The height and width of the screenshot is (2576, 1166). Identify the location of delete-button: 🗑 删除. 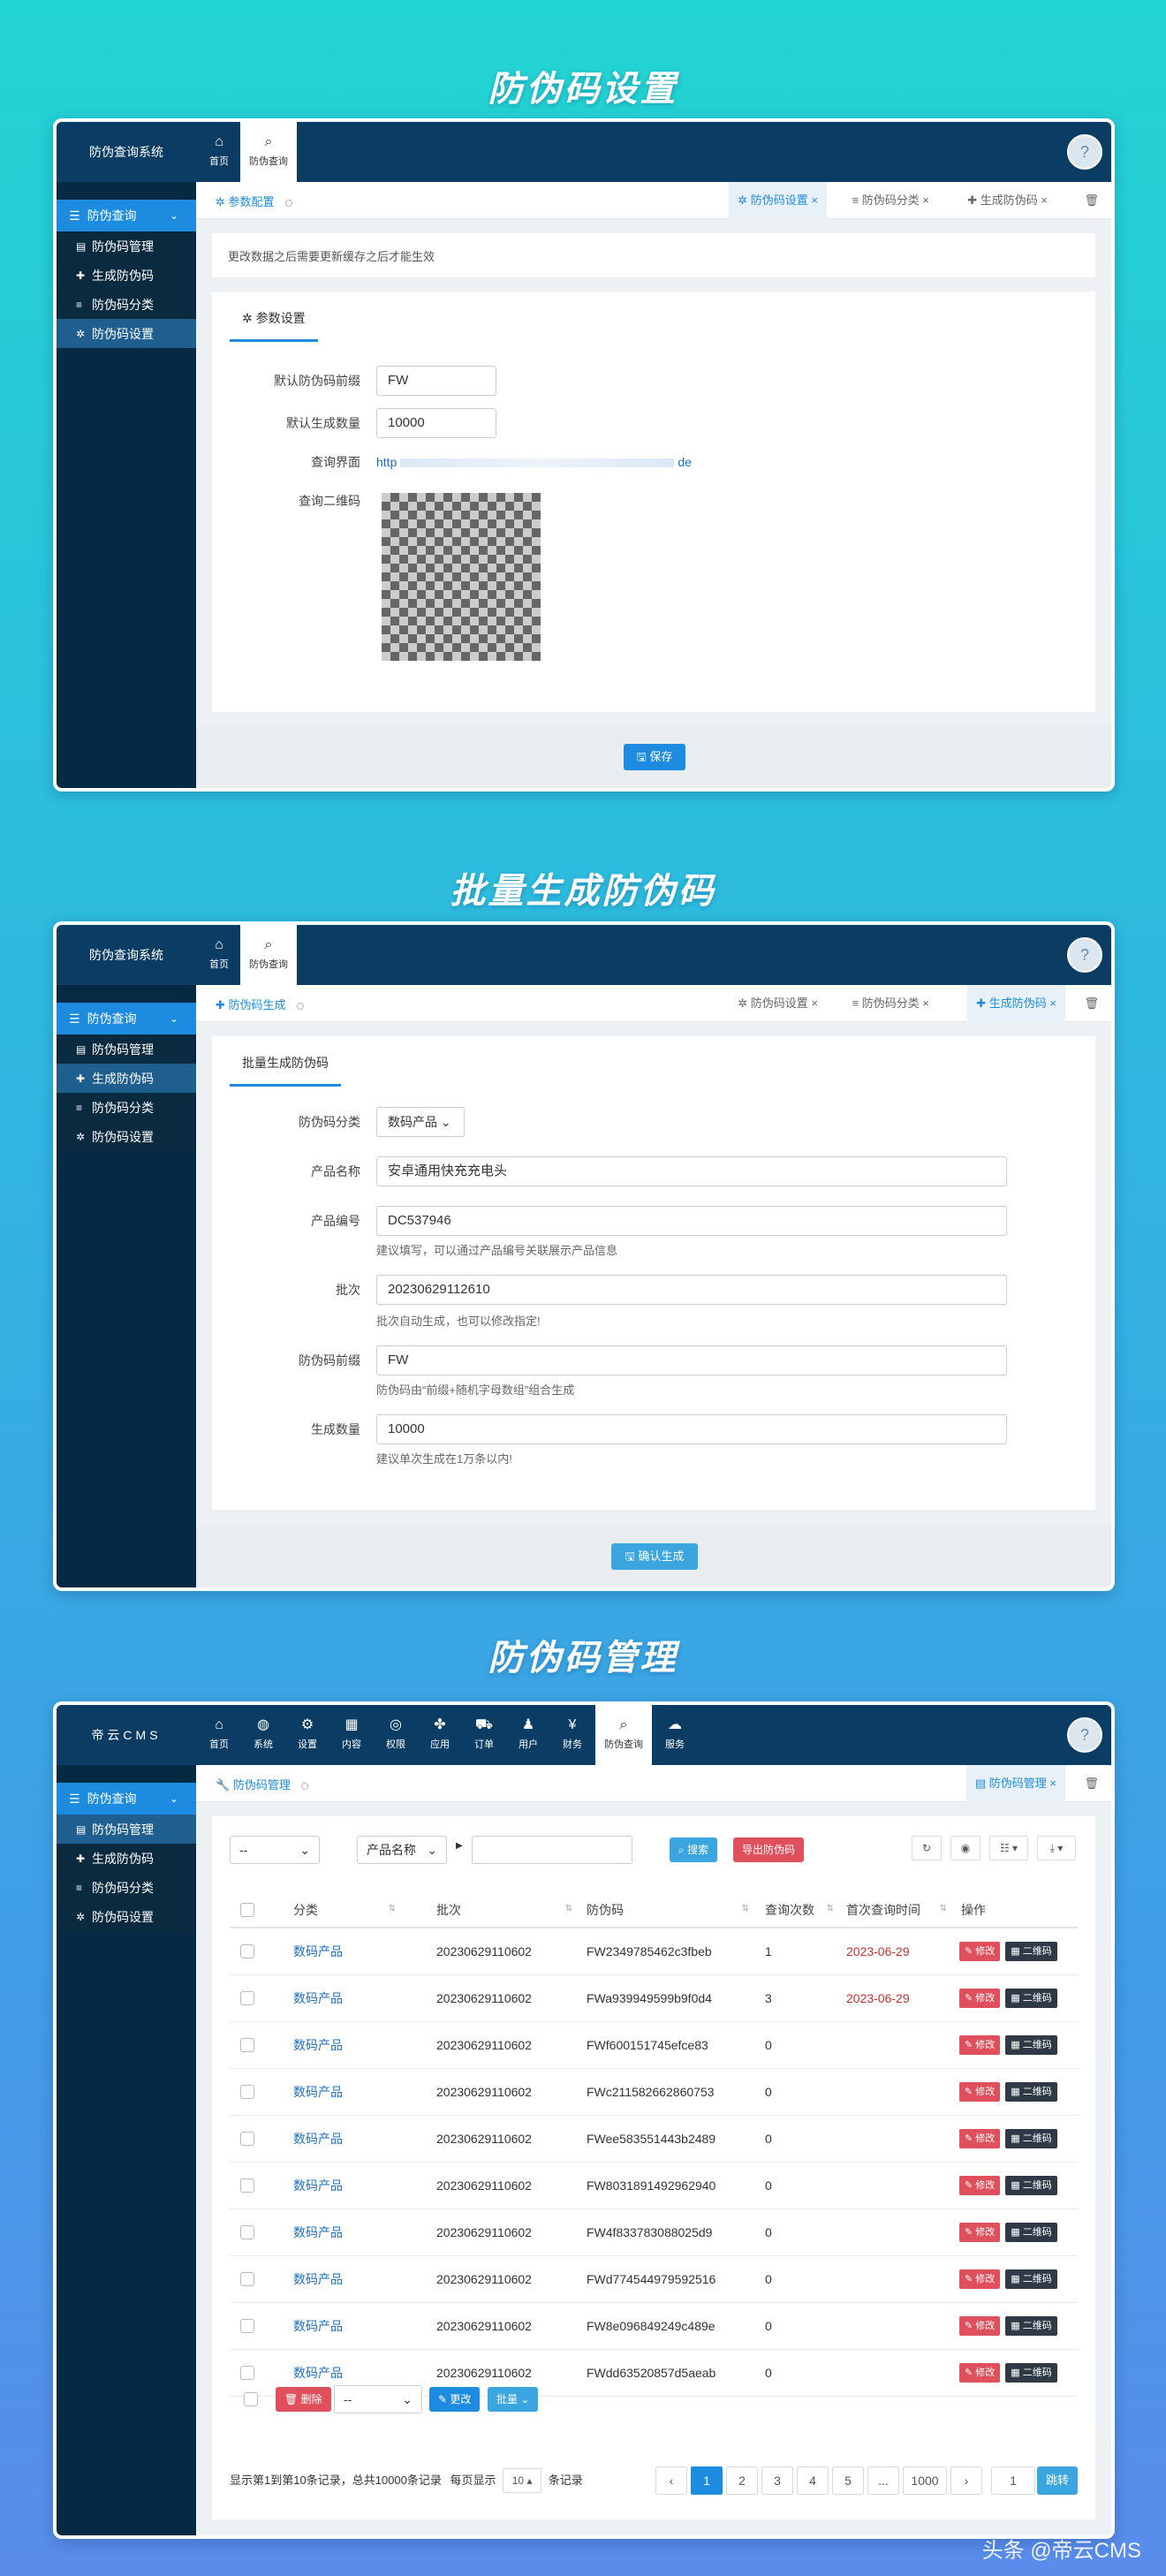
(303, 2400).